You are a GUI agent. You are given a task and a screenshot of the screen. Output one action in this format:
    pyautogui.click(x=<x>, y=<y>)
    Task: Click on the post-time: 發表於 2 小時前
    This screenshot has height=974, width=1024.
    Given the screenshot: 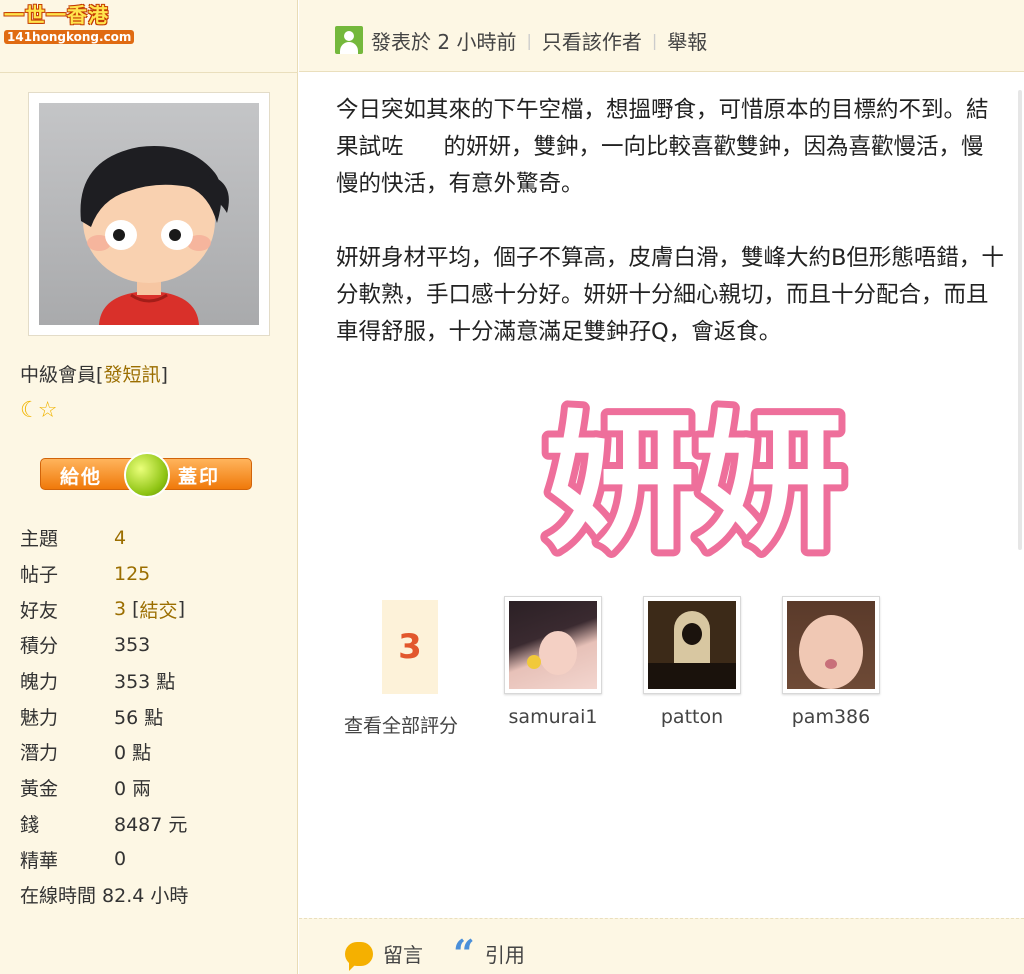 What is the action you would take?
    pyautogui.click(x=444, y=42)
    